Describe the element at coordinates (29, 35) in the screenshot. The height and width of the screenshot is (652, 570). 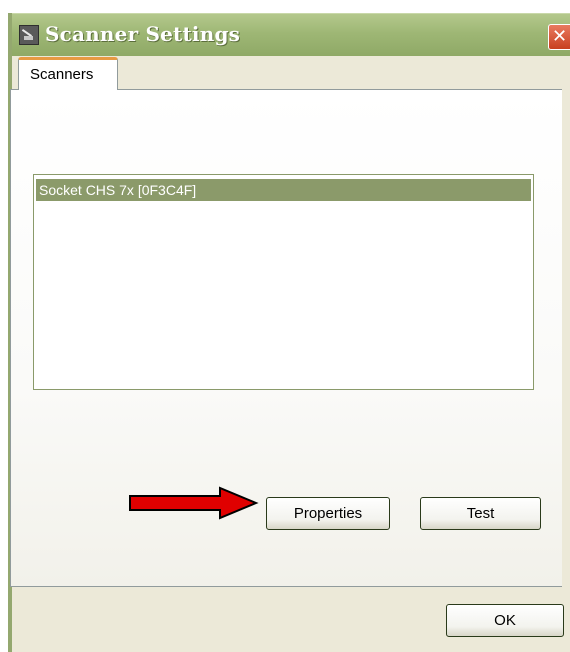
I see `scanner-app-icon` at that location.